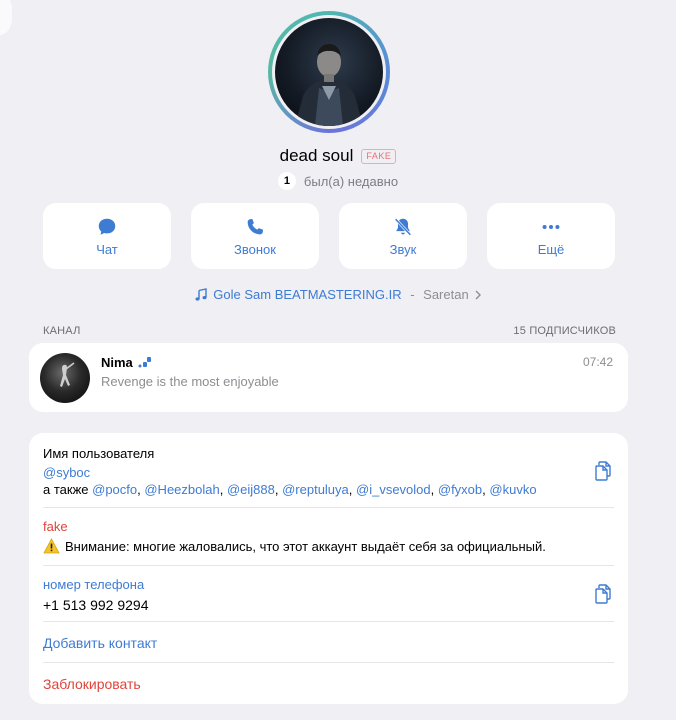 This screenshot has height=720, width=676. I want to click on chevron-right-icon, so click(478, 294).